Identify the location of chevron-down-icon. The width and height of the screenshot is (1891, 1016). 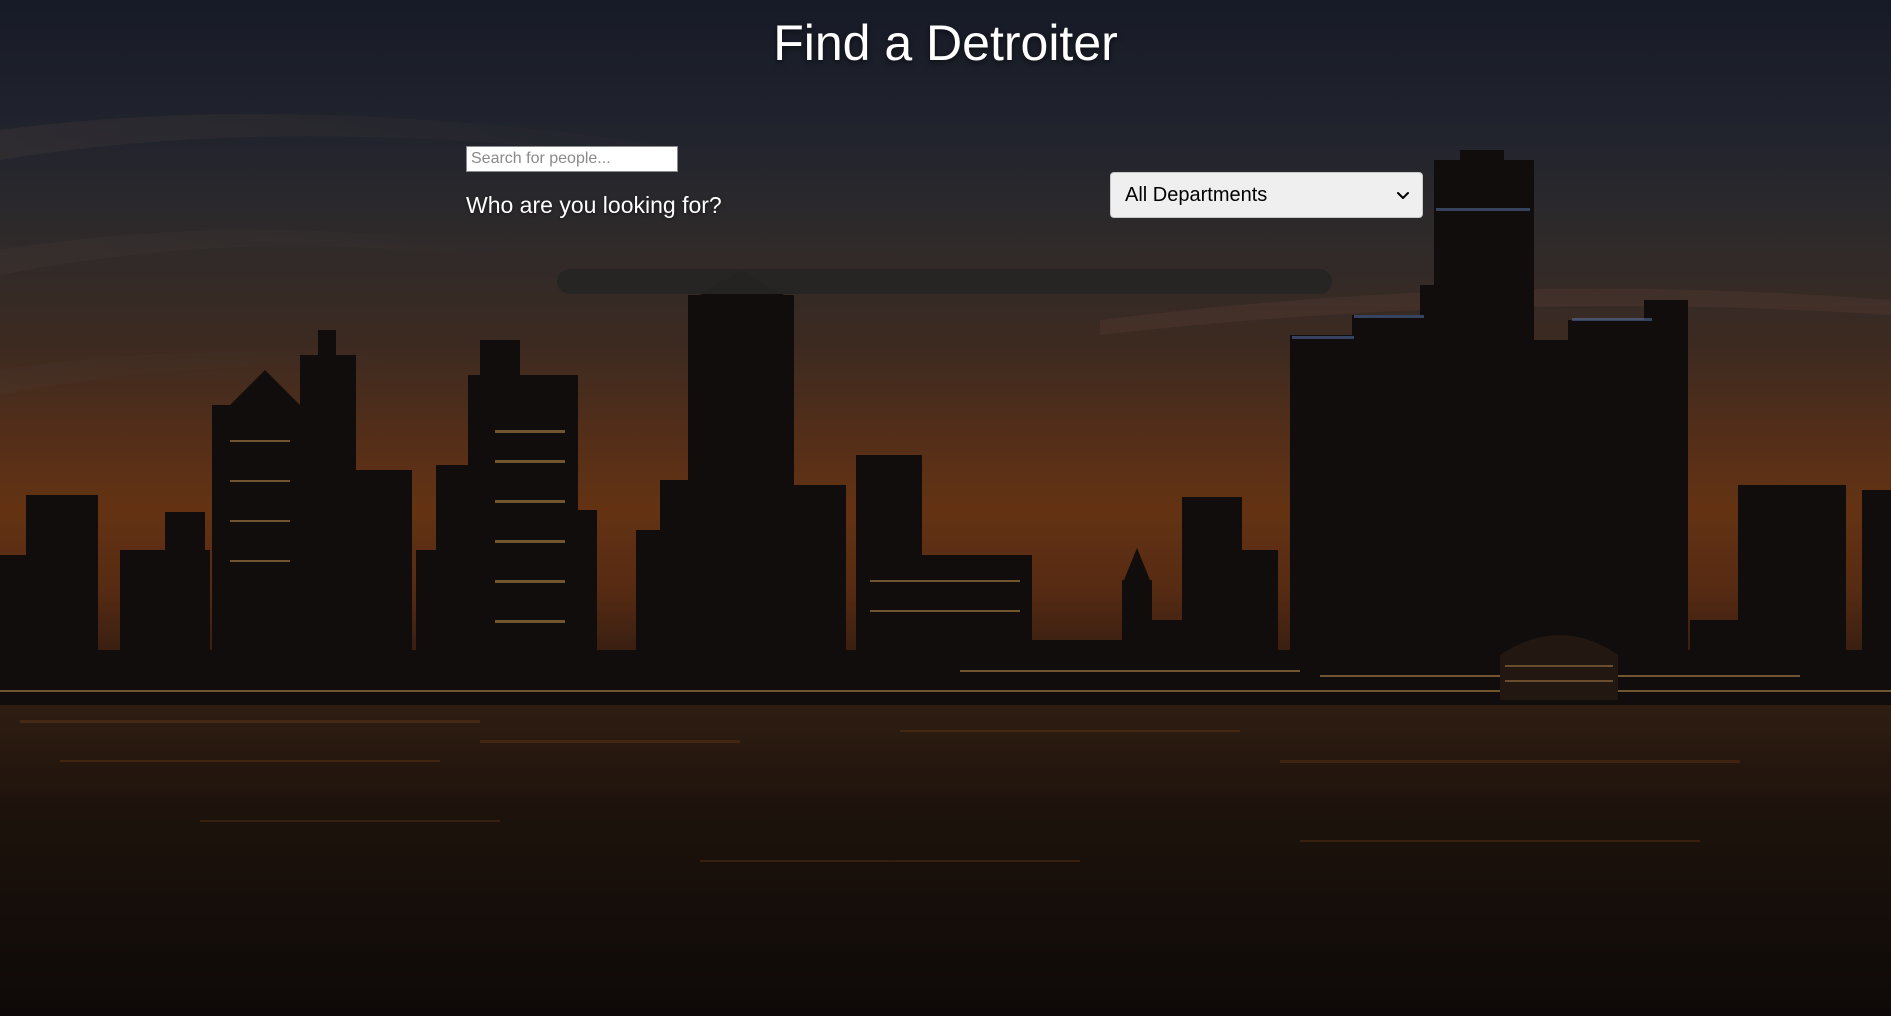
(1403, 195).